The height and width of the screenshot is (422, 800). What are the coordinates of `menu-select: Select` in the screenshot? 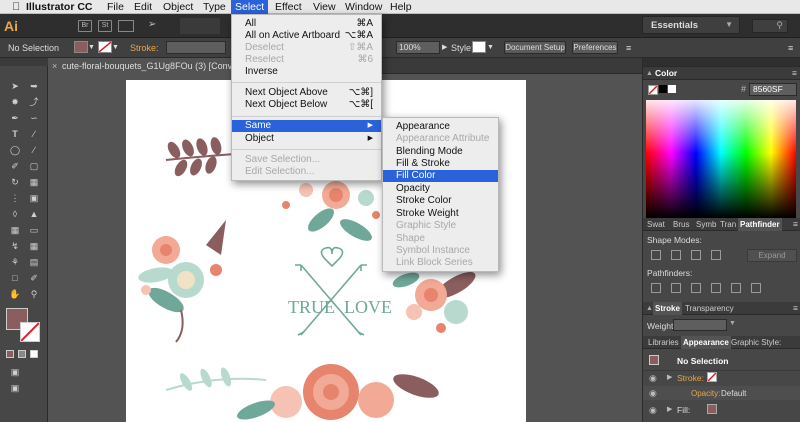 It's located at (250, 7).